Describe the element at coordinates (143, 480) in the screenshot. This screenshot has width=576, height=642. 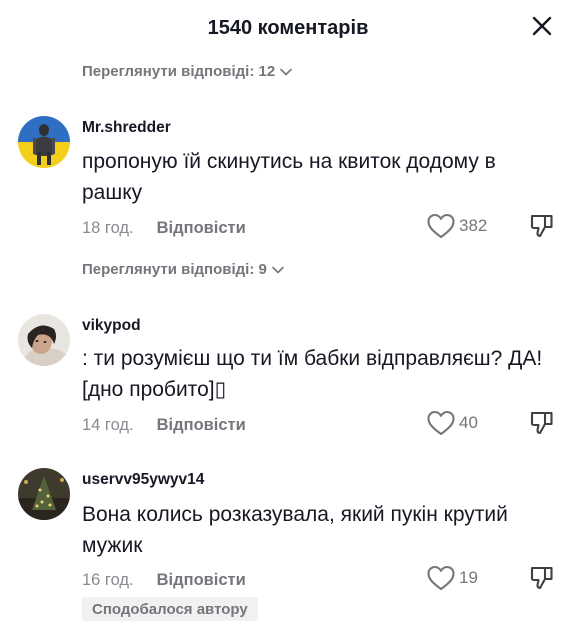
I see `comment-username: uservv95ywyv14` at that location.